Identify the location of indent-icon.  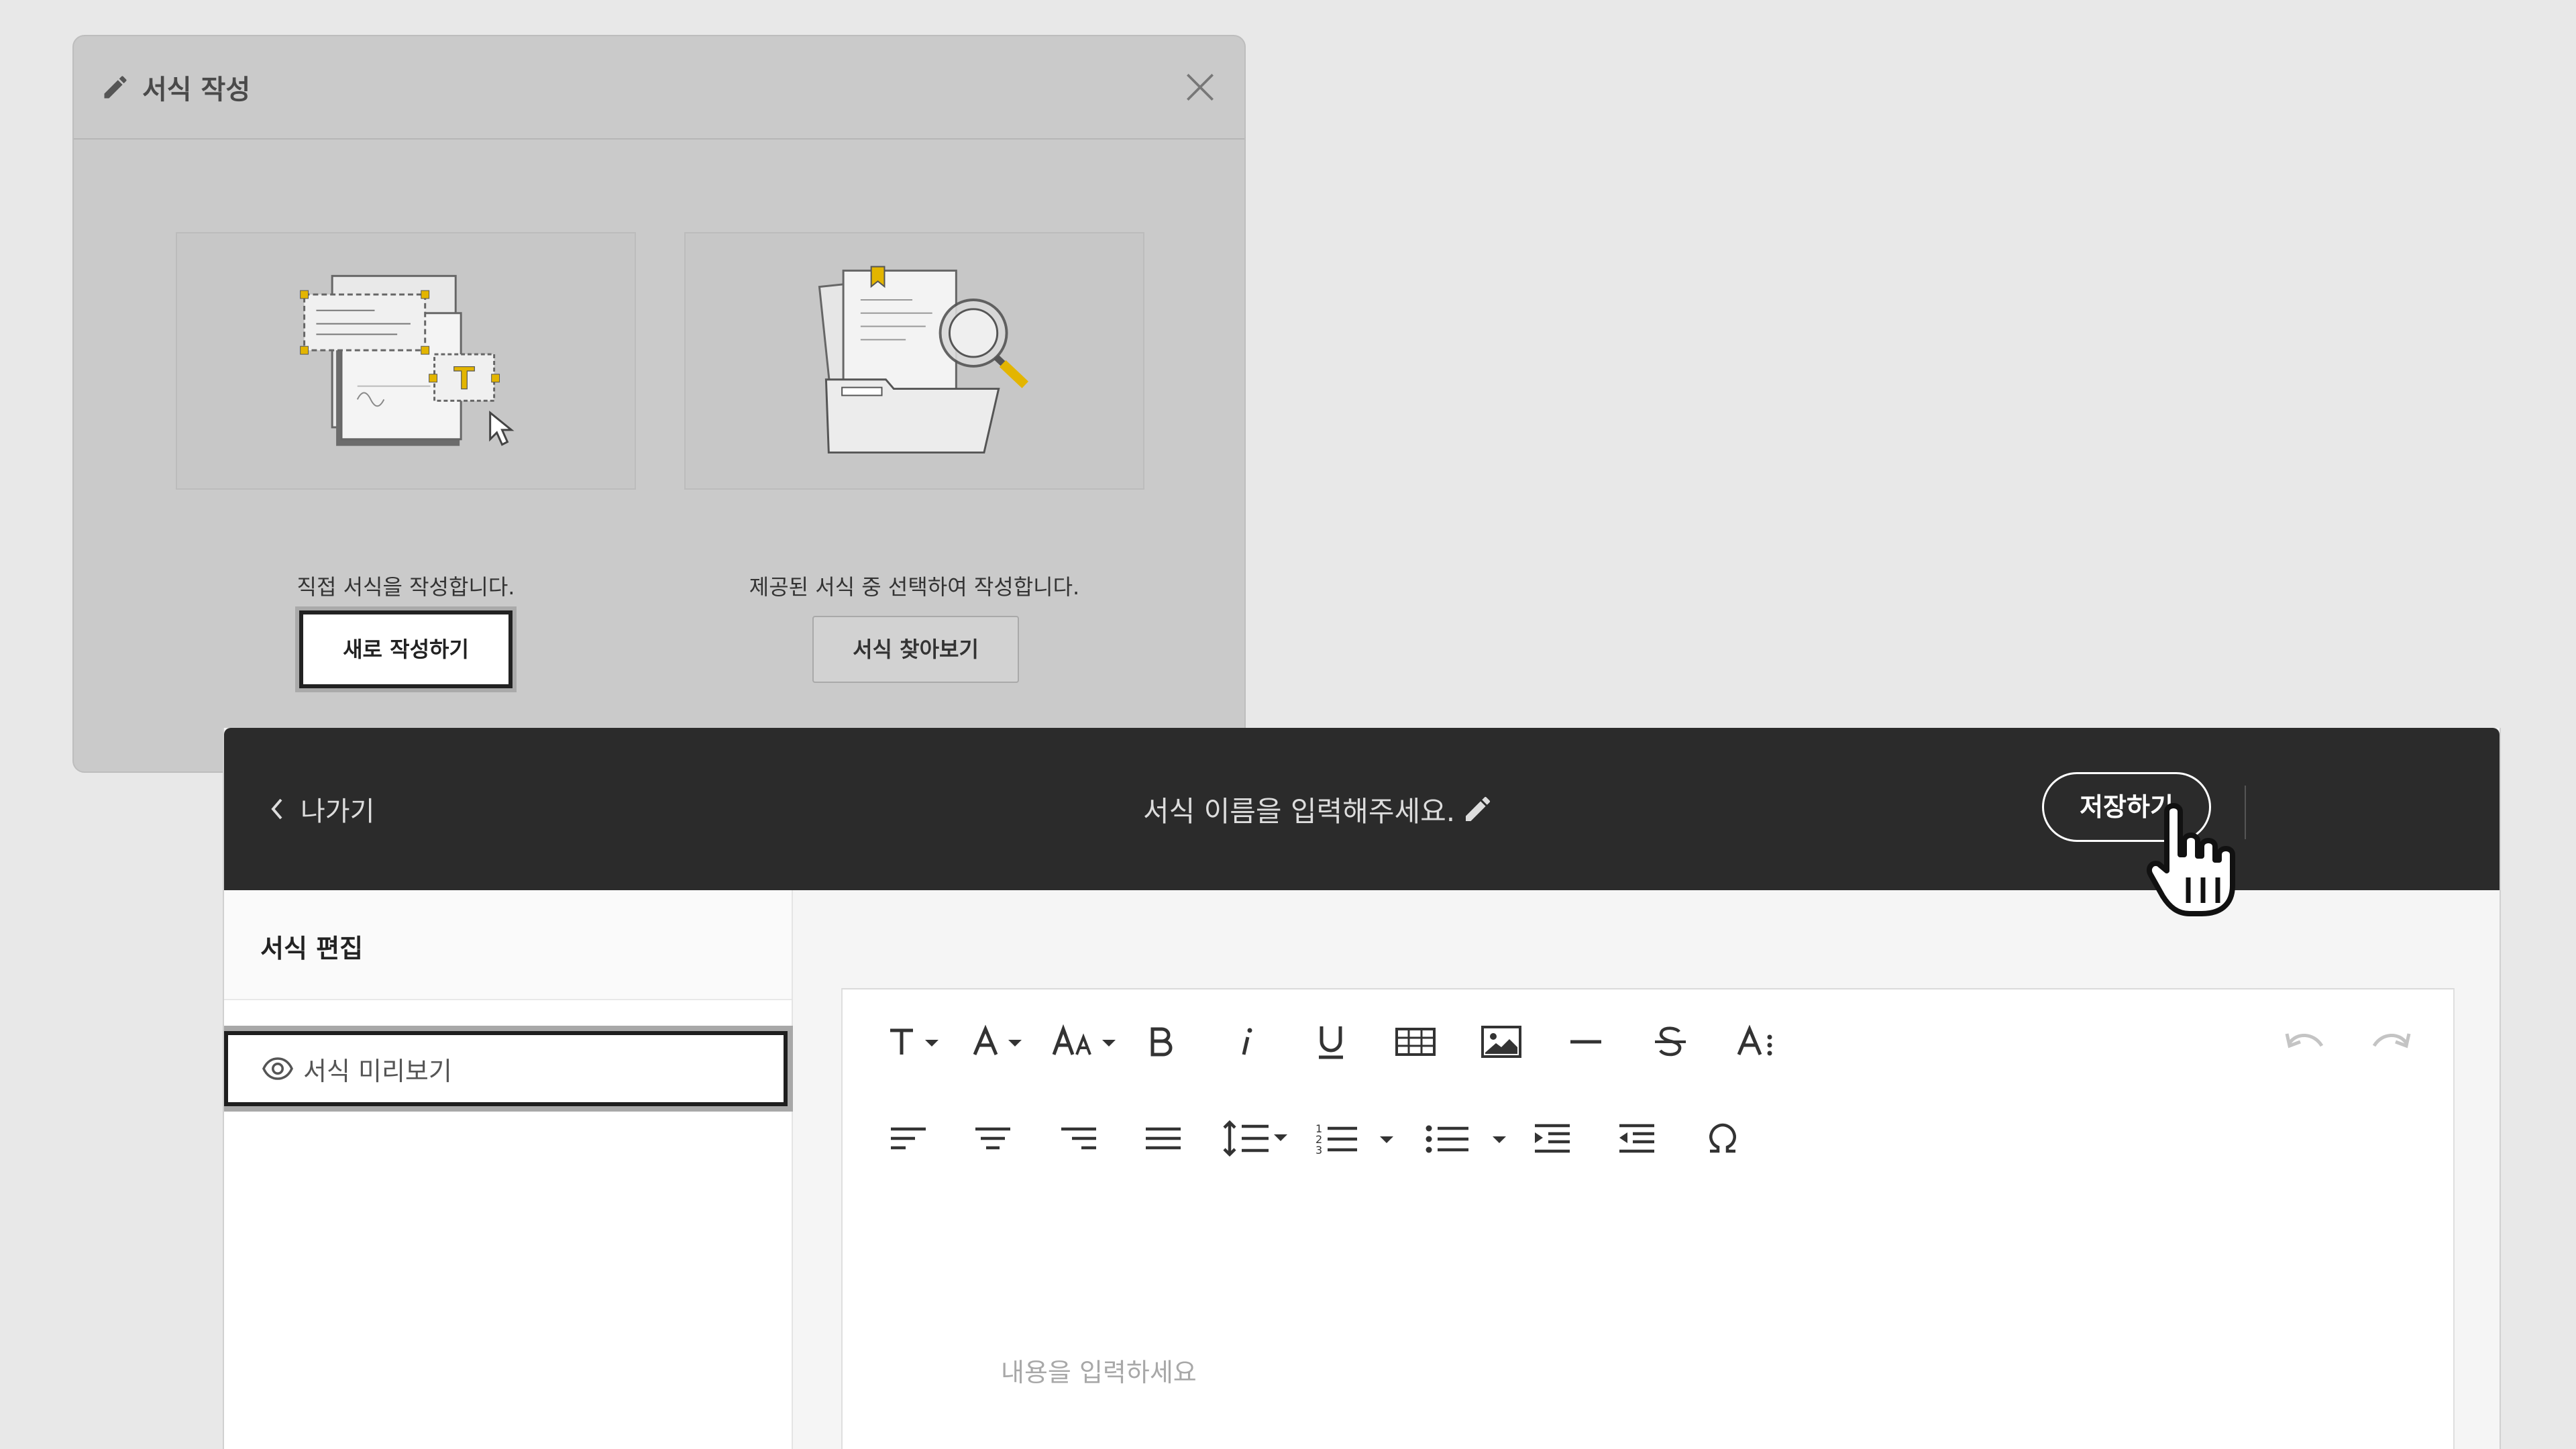
(1552, 1138).